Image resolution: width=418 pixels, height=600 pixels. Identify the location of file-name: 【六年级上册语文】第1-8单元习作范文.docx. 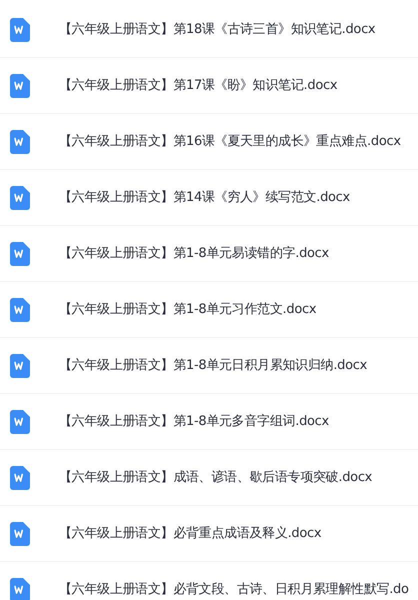
(187, 310).